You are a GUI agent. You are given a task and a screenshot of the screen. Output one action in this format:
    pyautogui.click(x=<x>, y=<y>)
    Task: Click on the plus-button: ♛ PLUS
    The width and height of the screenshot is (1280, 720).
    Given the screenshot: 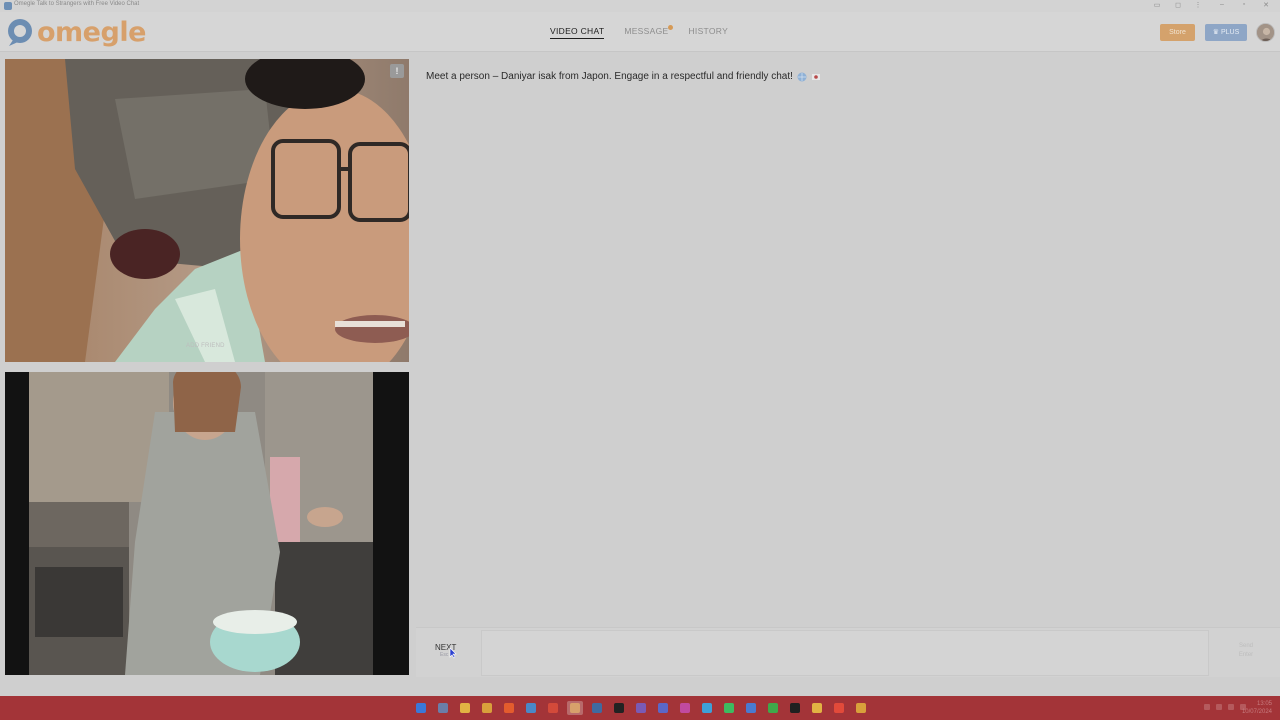 What is the action you would take?
    pyautogui.click(x=1226, y=32)
    